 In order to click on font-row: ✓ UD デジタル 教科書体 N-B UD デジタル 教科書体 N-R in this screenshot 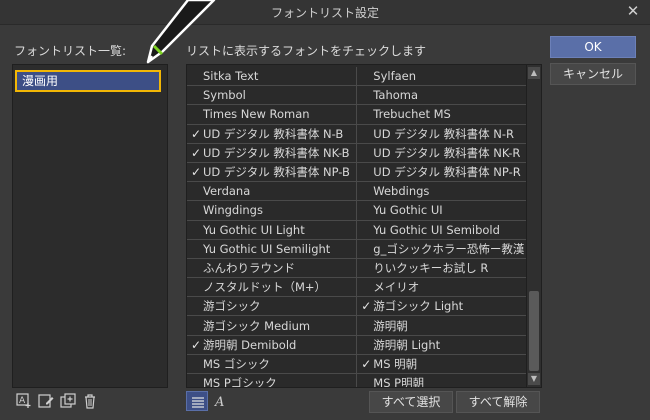, I will do `click(357, 134)`.